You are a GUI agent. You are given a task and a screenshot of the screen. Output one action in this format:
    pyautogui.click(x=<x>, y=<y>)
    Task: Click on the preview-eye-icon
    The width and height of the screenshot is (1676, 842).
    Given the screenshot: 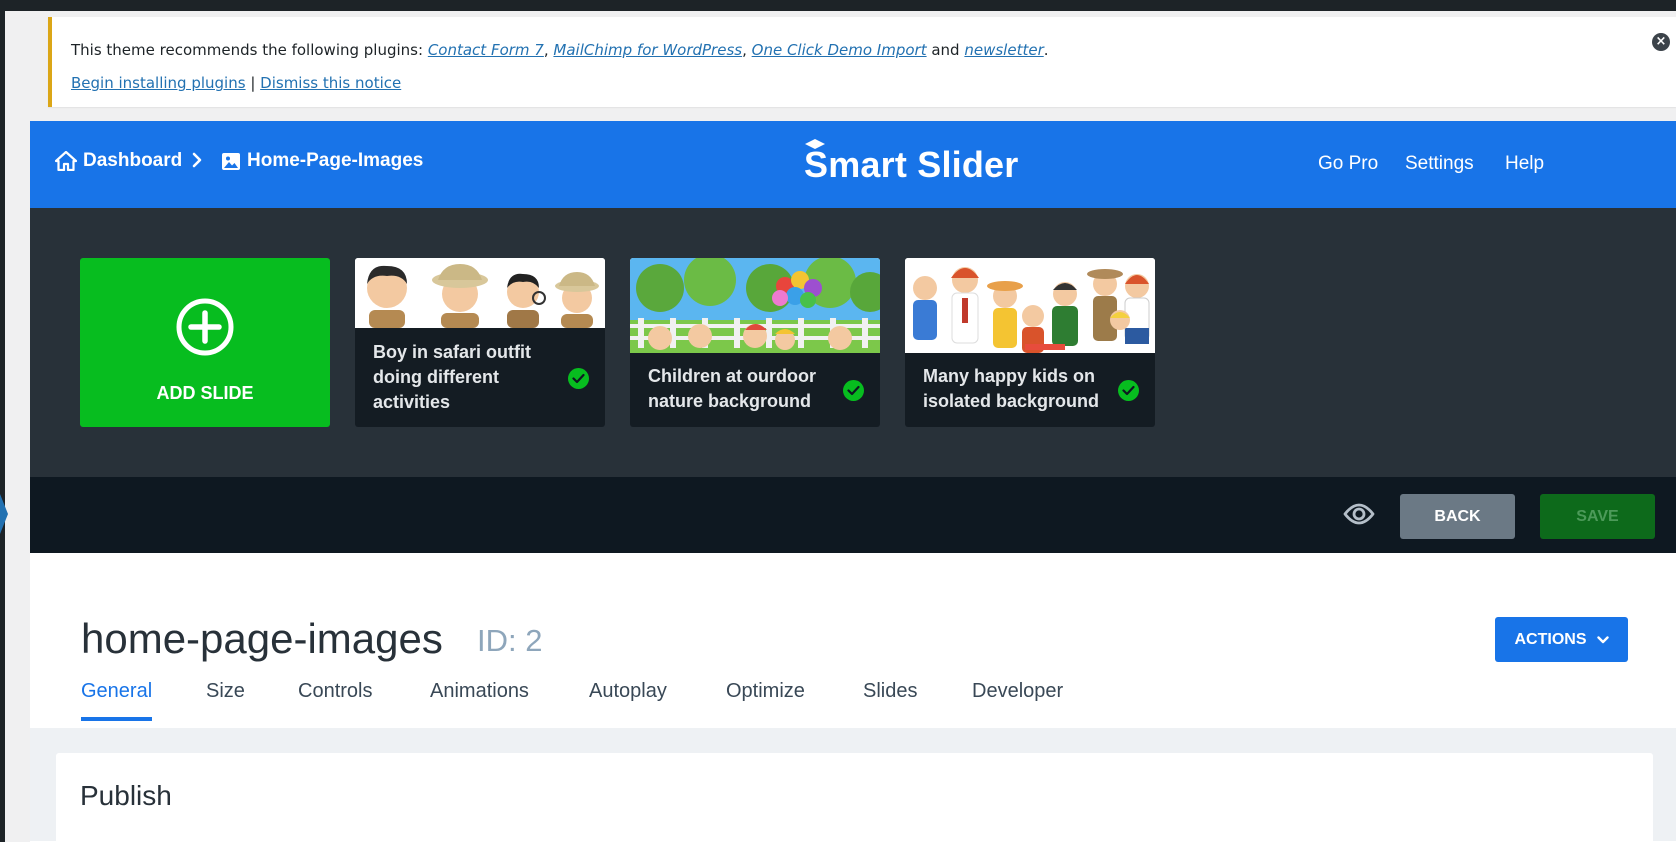 What is the action you would take?
    pyautogui.click(x=1359, y=514)
    